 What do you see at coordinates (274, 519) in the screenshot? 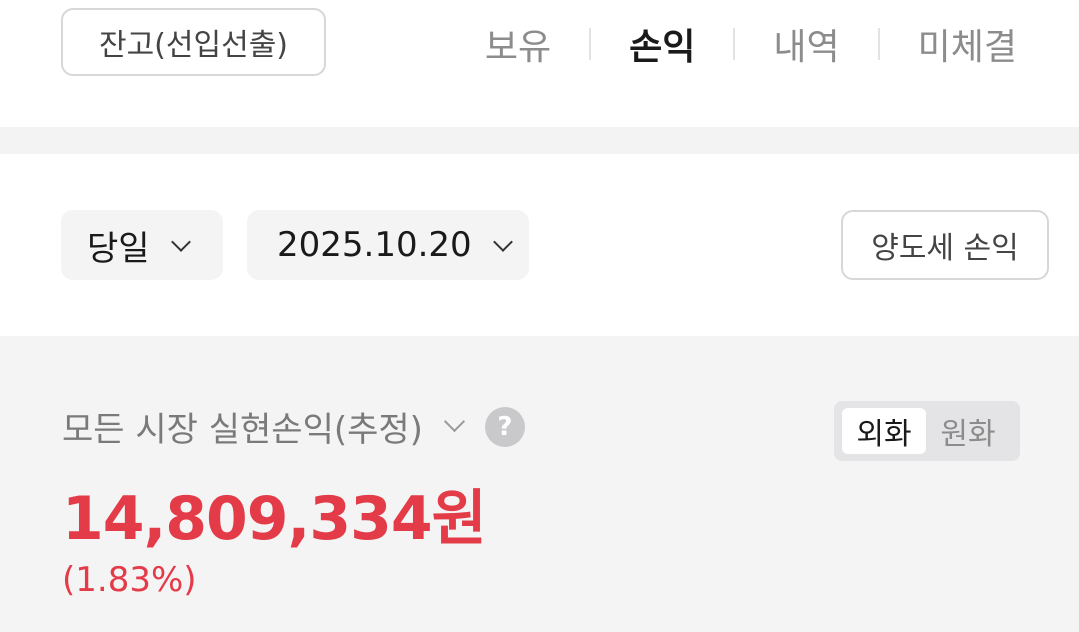
I see `realized-profit-amount: 14,809,334원` at bounding box center [274, 519].